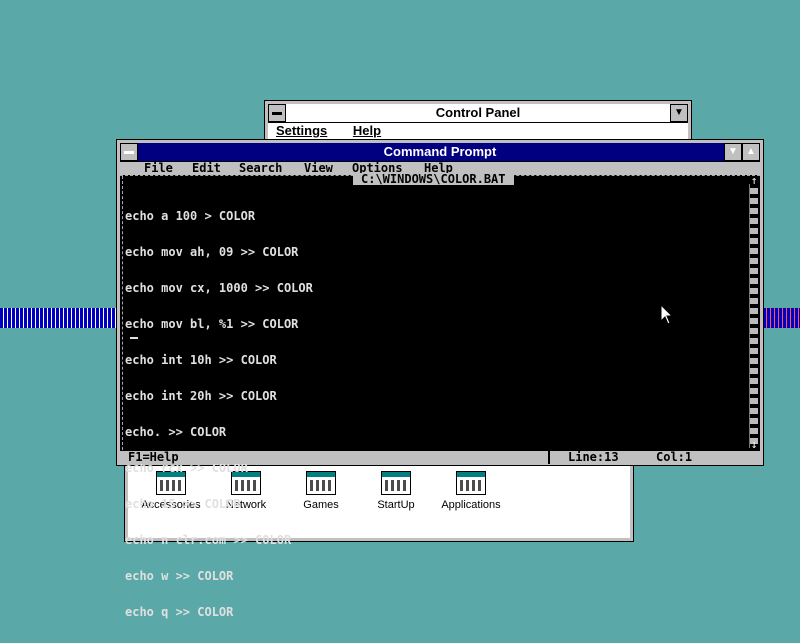  I want to click on command-prompt-title-bar: ▬ Command Prompt ▼ ▲, so click(440, 152).